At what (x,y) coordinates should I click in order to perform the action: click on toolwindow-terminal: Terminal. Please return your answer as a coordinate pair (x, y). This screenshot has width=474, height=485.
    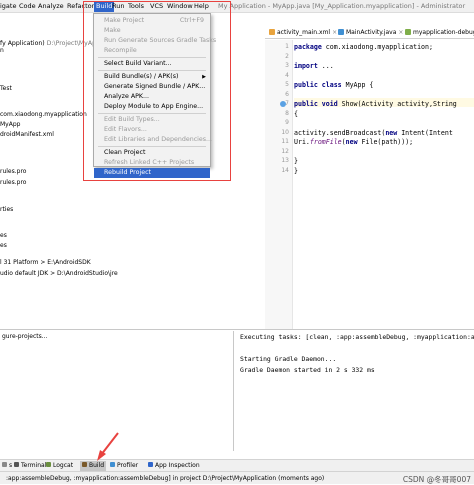
    Looking at the image, I should click on (30, 465).